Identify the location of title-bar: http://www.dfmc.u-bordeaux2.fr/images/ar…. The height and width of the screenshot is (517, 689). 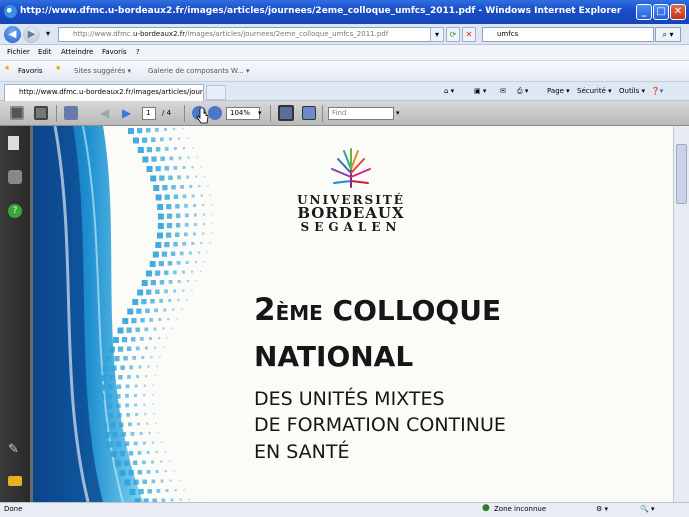
(344, 12).